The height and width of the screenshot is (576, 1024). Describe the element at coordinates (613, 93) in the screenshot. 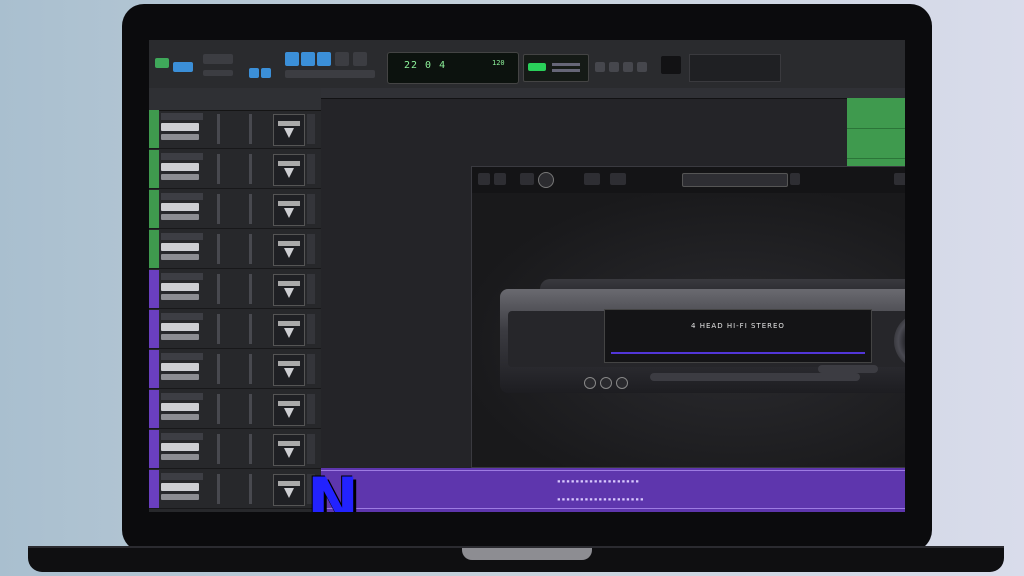

I see `timeline-ruler` at that location.